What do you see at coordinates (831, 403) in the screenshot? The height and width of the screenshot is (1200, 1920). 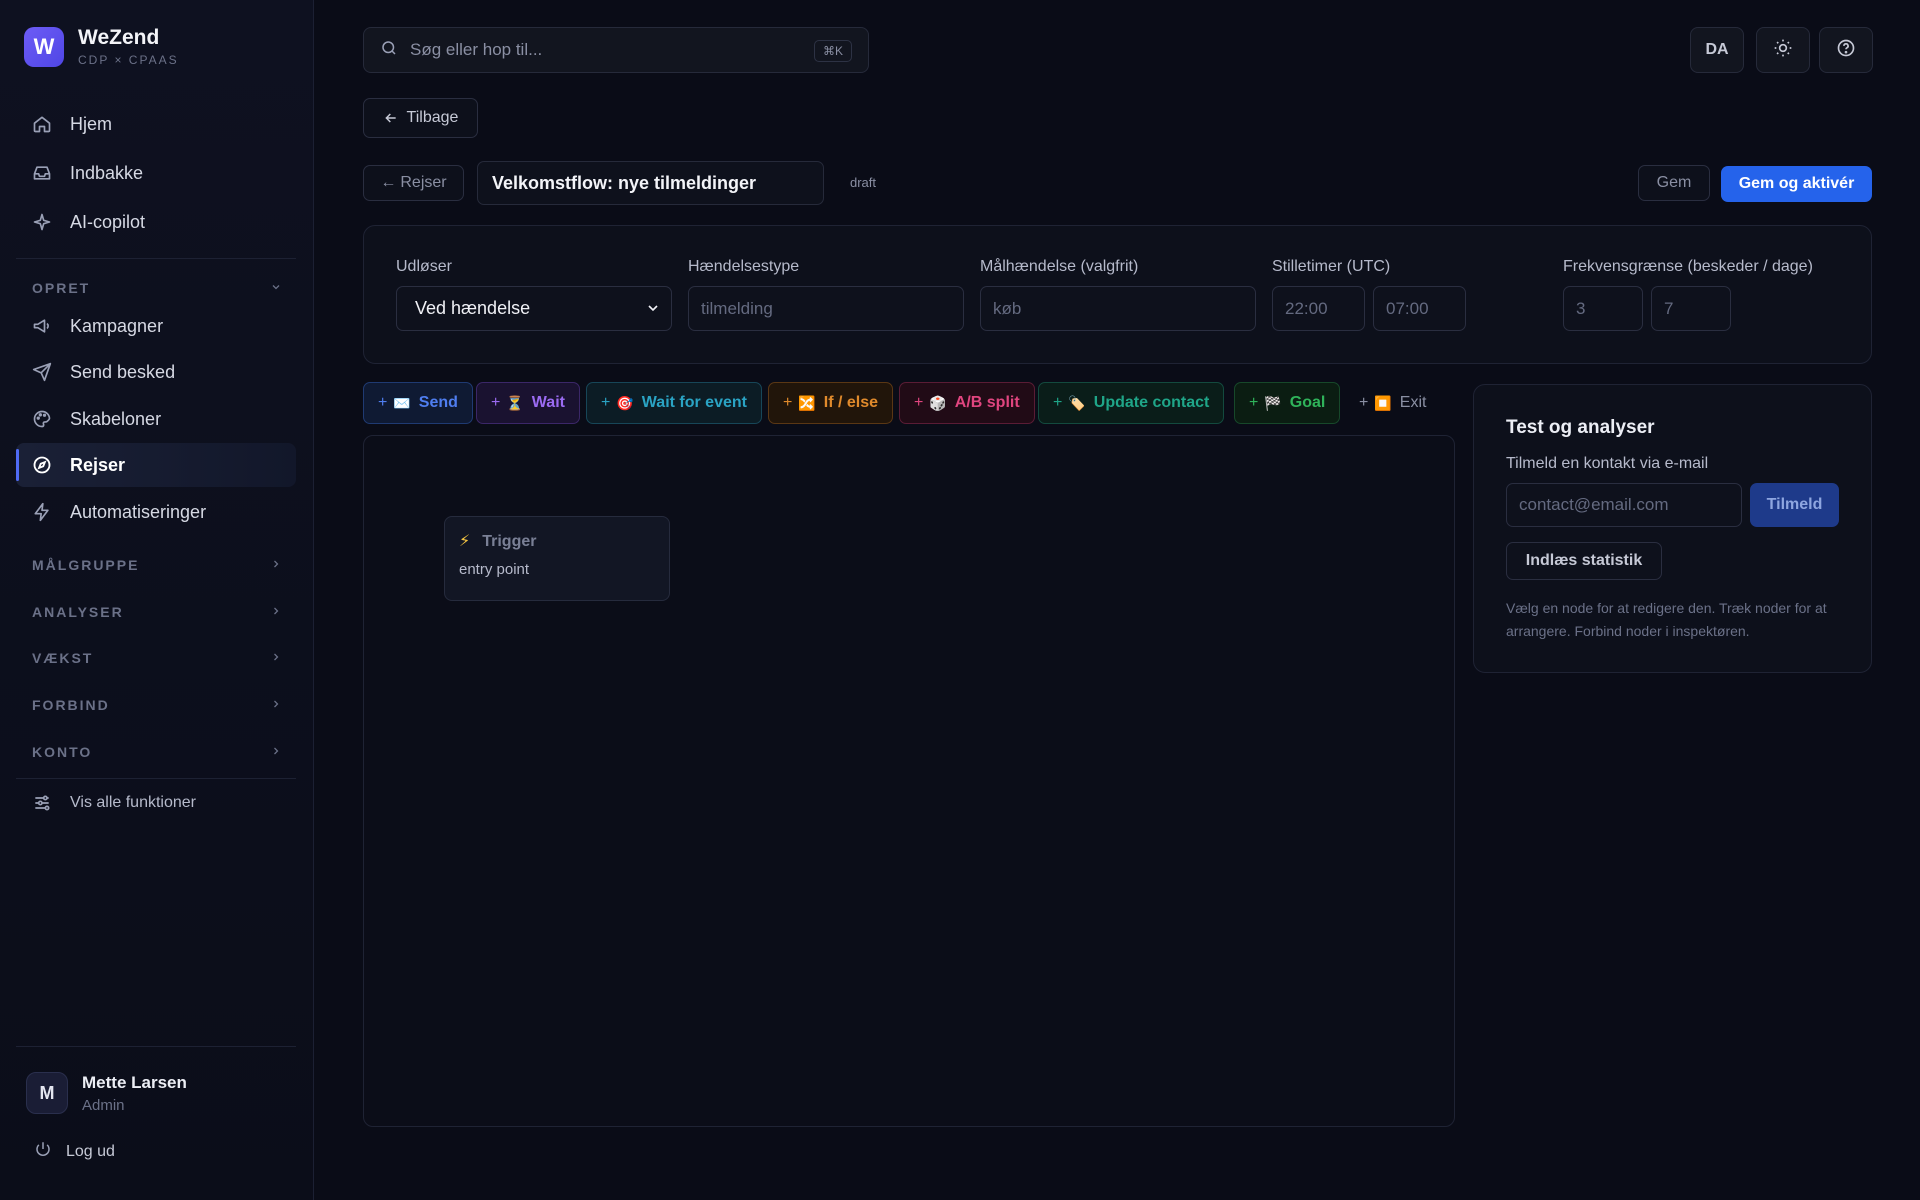 I see `add-if-else-node-button: + 🔀 If / else` at bounding box center [831, 403].